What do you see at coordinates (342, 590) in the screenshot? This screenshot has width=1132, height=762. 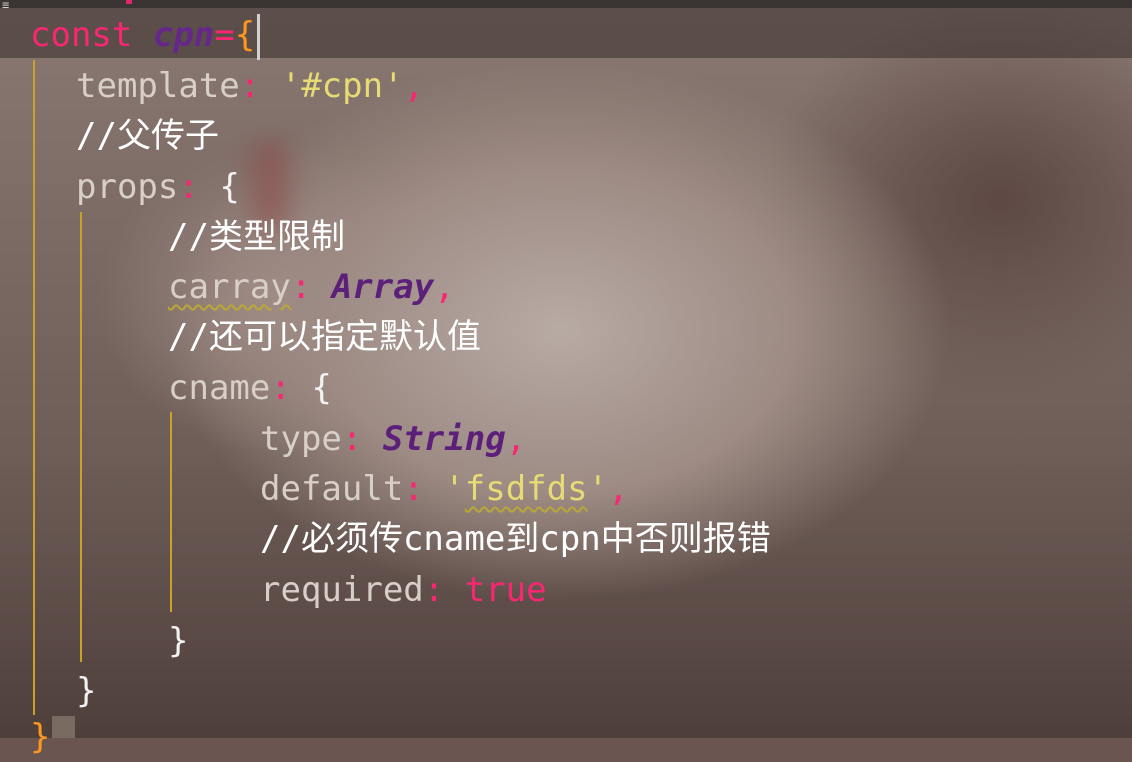 I see `property-key: required` at bounding box center [342, 590].